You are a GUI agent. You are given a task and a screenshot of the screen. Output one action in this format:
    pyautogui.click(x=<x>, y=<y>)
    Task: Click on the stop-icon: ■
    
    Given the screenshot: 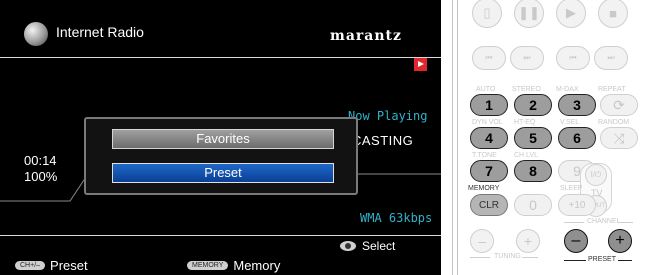 What is the action you would take?
    pyautogui.click(x=613, y=14)
    